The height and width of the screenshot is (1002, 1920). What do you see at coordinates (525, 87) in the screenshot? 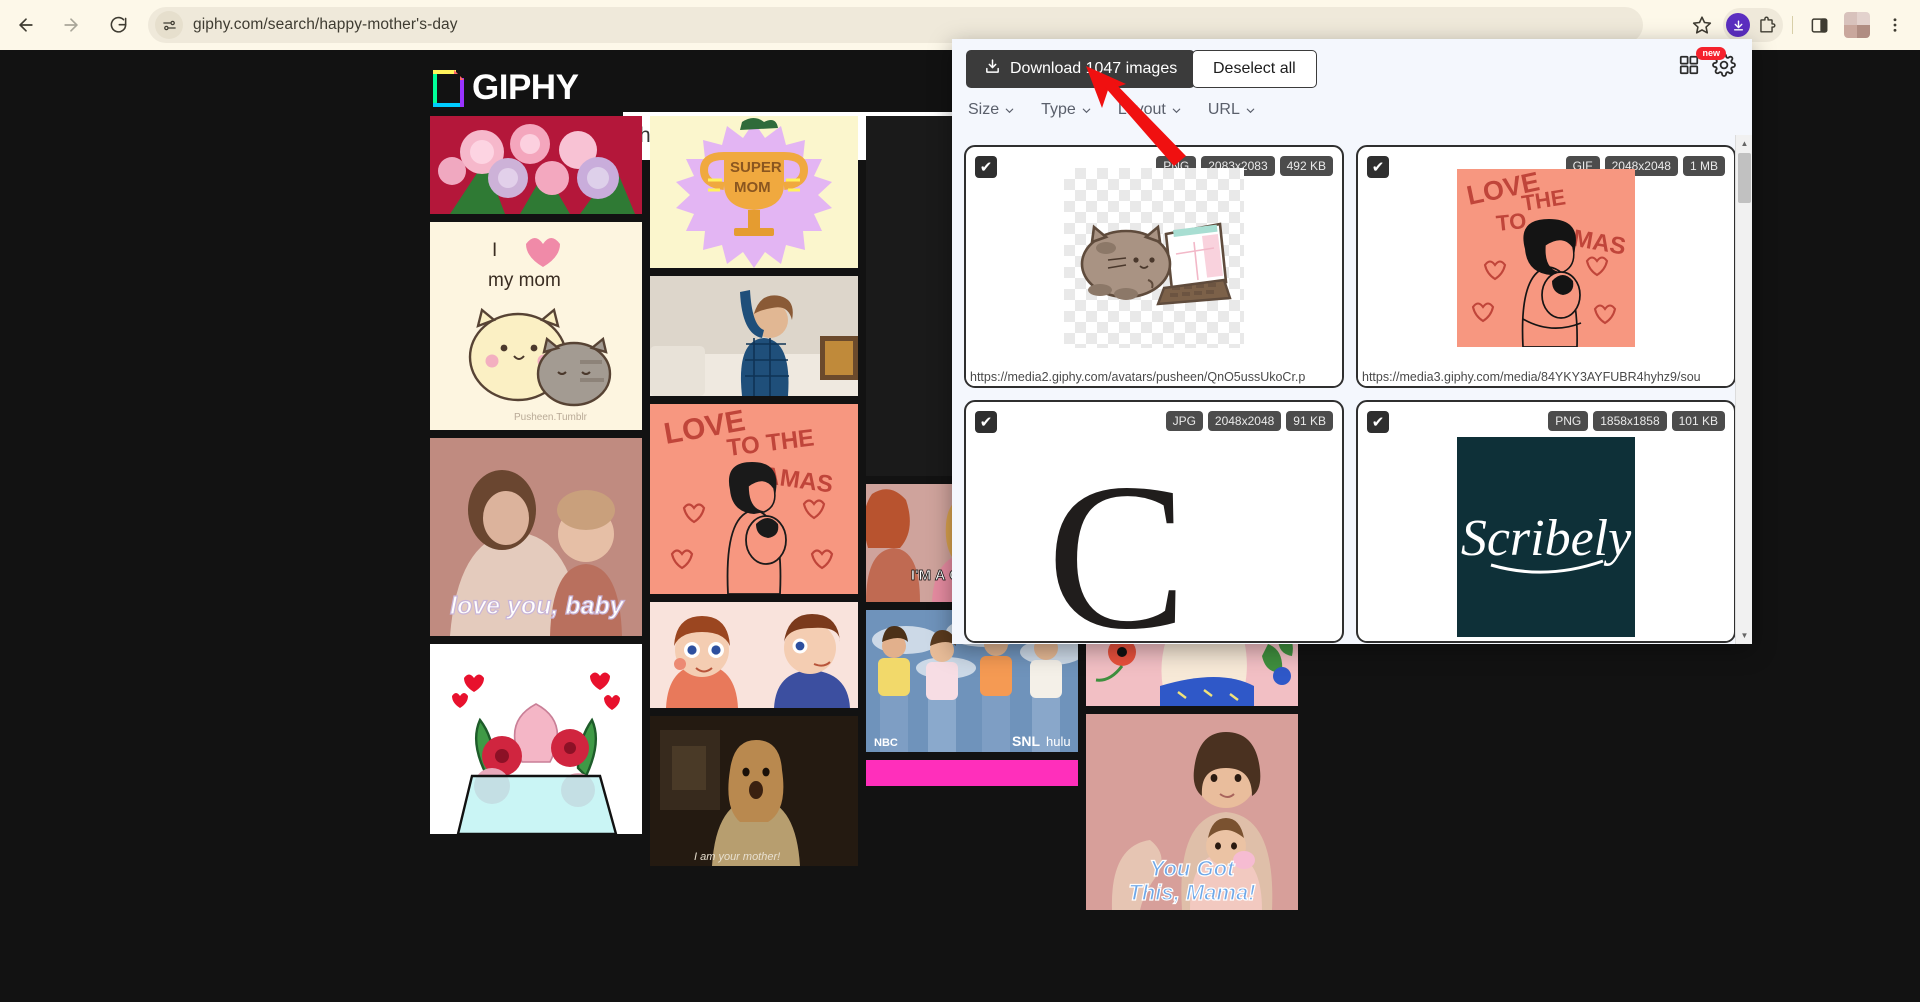
I see `giphy-wordmark: GIPHY` at bounding box center [525, 87].